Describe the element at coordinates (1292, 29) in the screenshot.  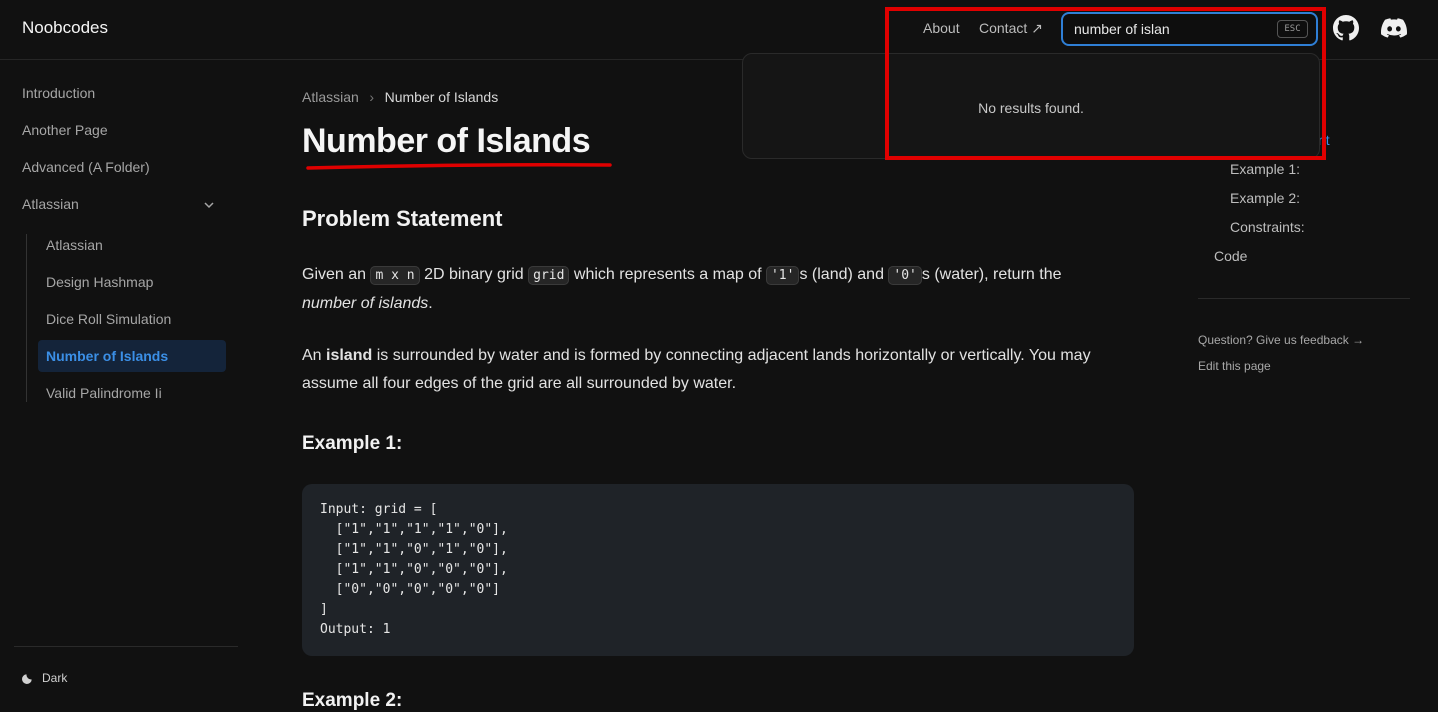
I see `esc-key-hint: ESC` at that location.